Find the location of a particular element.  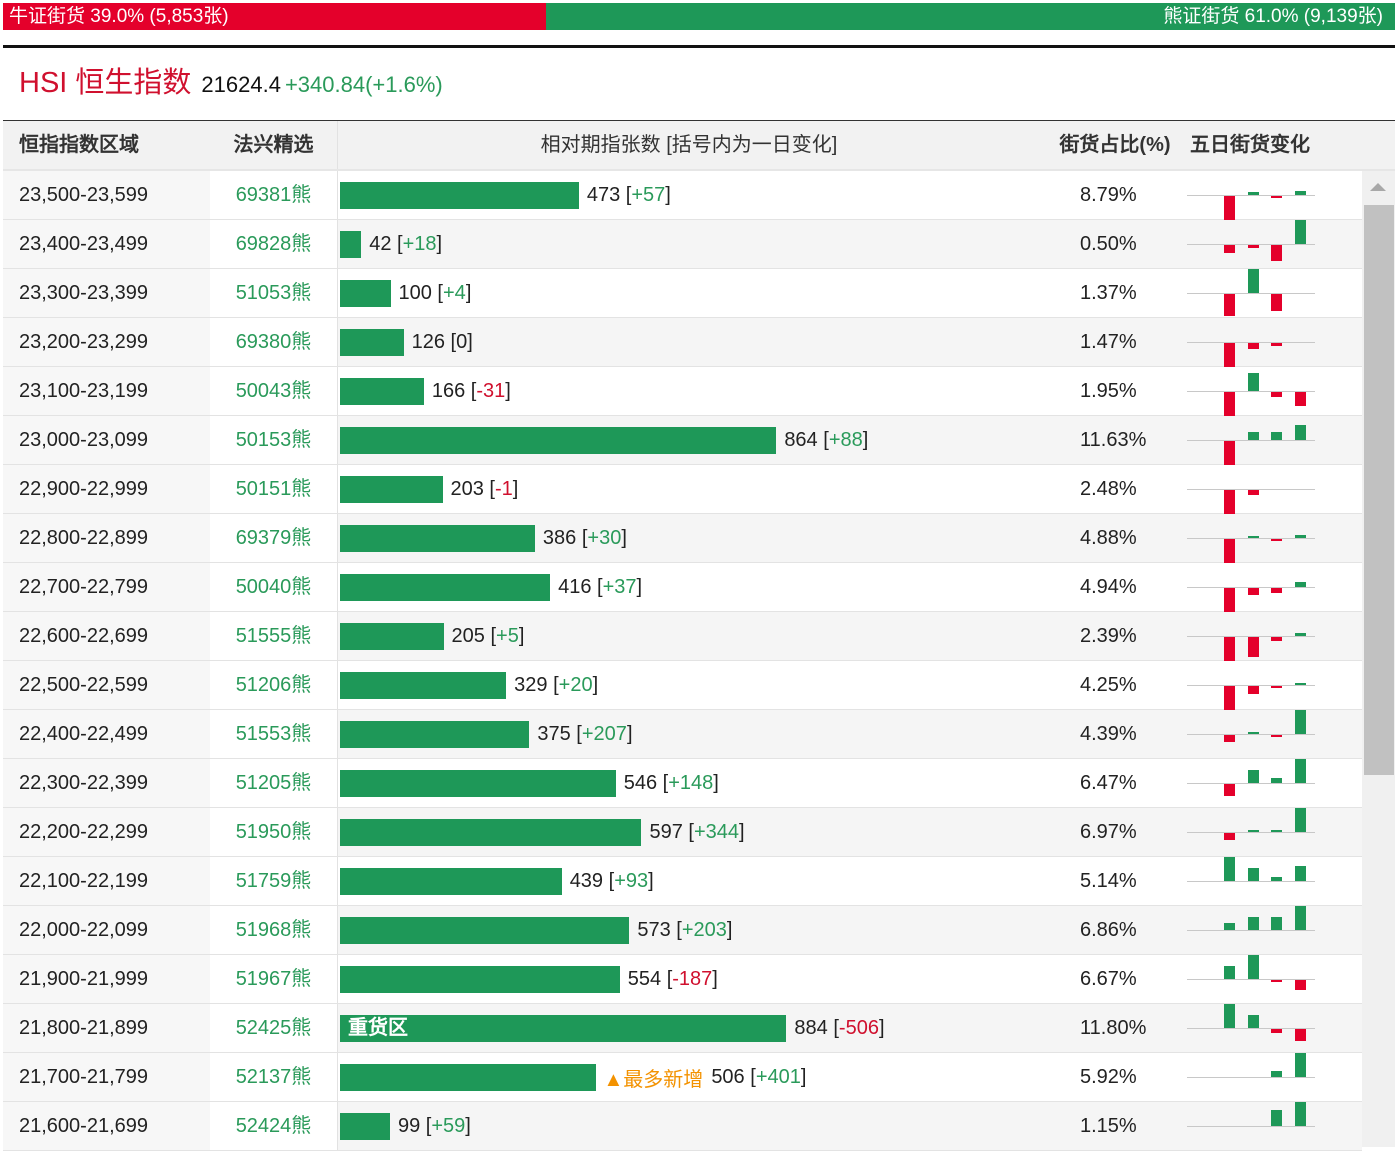

range-cell: 21,900-21,999 is located at coordinates (106, 979).